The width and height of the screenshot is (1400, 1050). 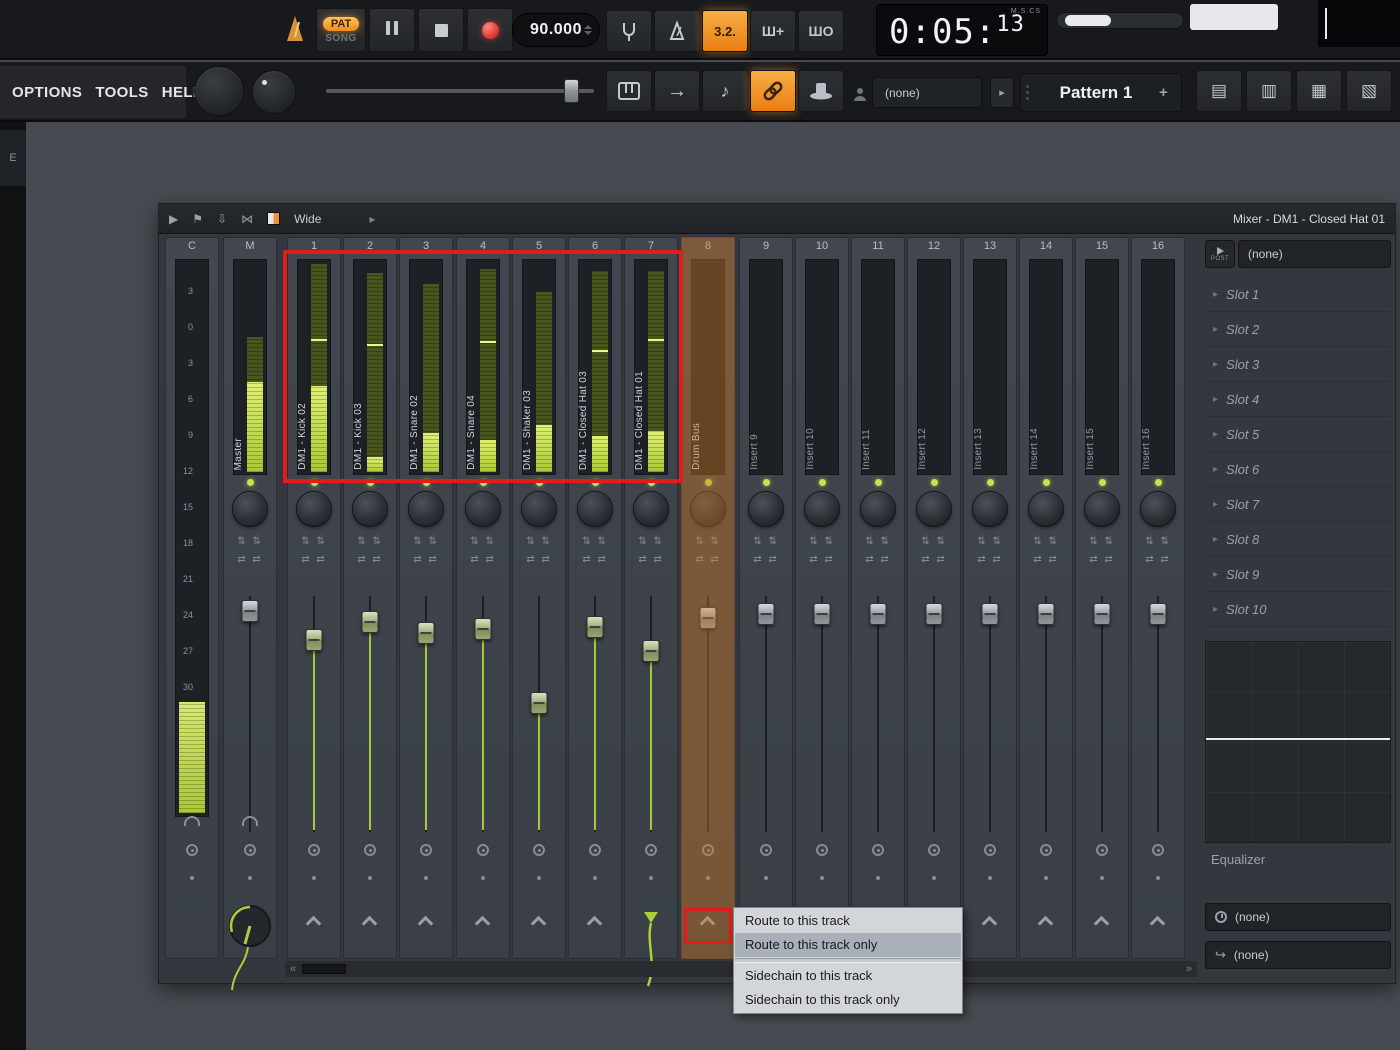 What do you see at coordinates (250, 614) in the screenshot?
I see `mixer-track-M: M Master ⇅ ⇅ ⇄ ⇄` at bounding box center [250, 614].